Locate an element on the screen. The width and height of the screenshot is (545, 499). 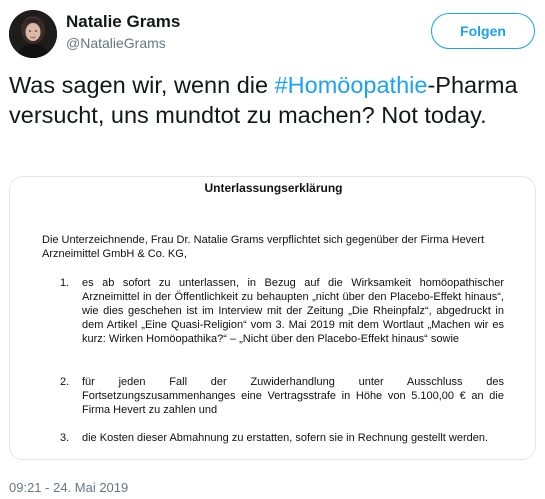
profile-photo-icon is located at coordinates (33, 34).